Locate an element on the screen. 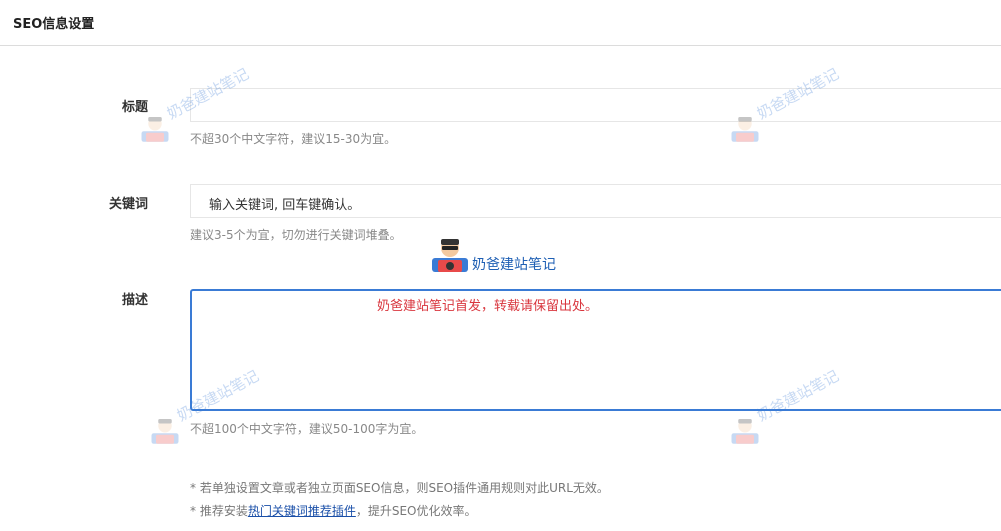 This screenshot has height=531, width=1001. section-title: SEO信息设置 is located at coordinates (54, 24).